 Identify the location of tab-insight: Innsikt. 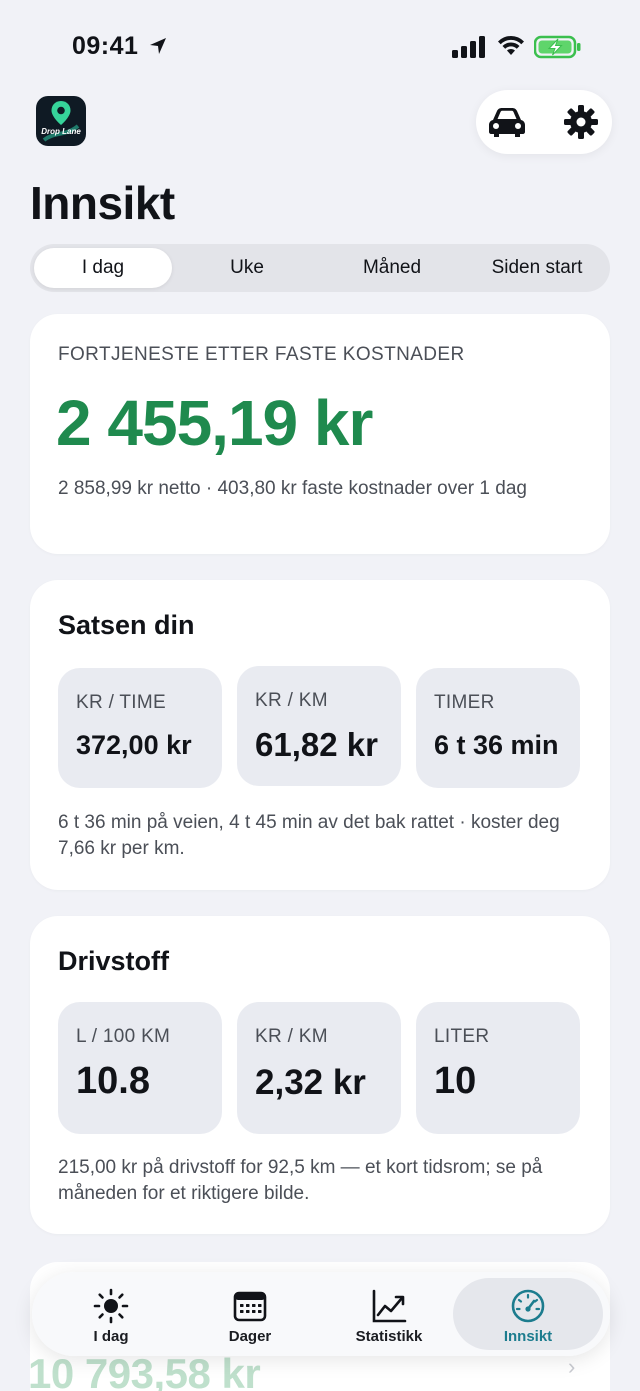
(528, 1314).